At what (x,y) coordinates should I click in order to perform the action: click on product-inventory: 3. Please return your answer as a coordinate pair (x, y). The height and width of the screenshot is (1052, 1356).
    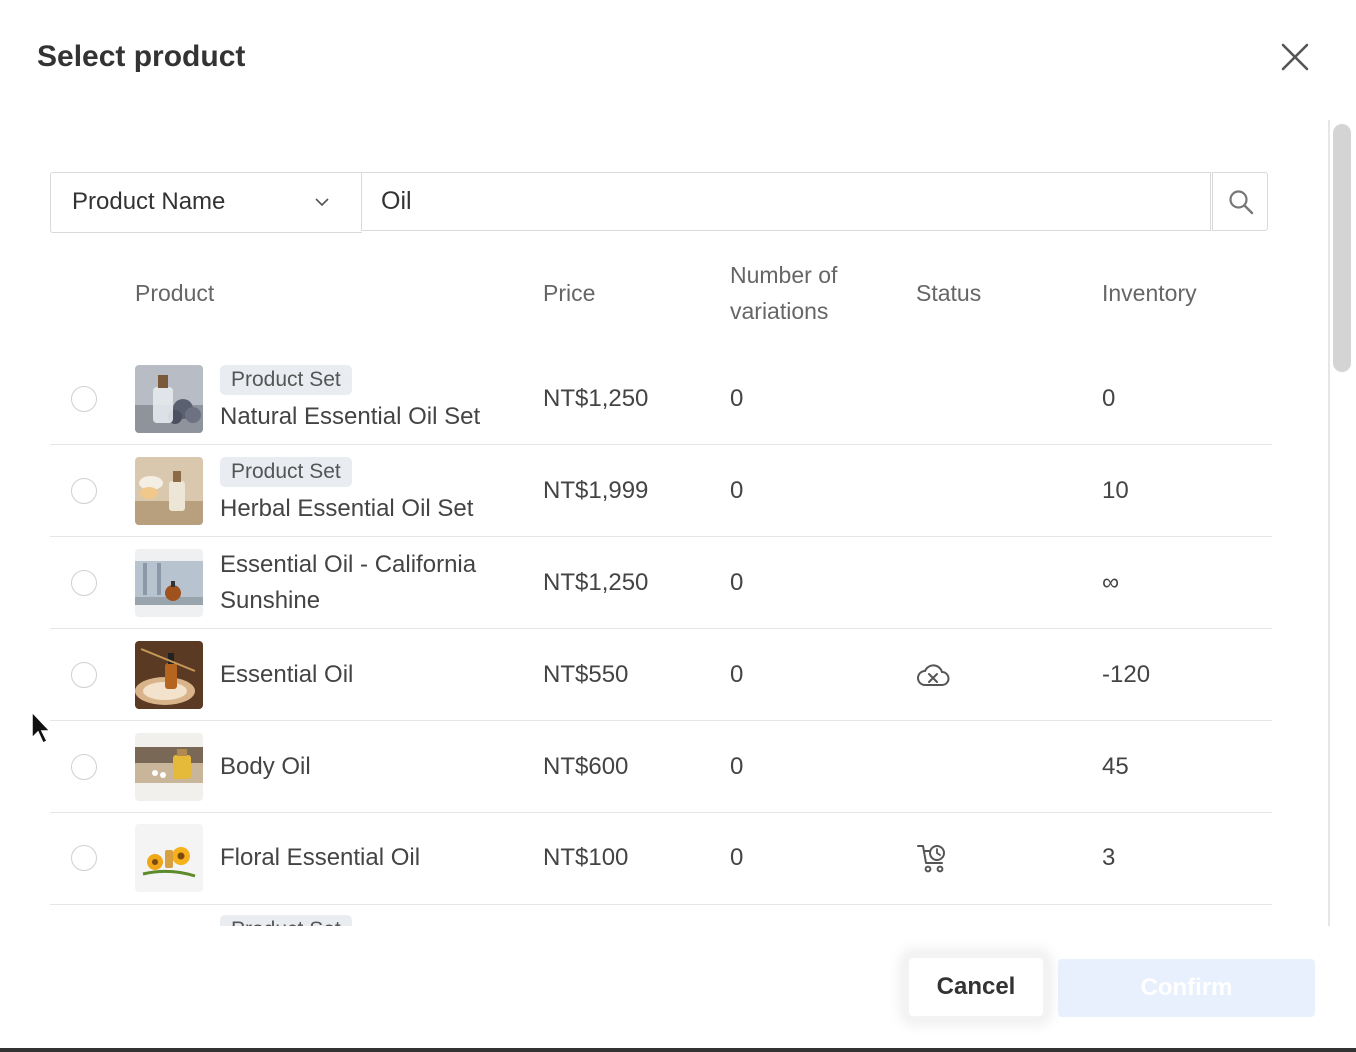
    Looking at the image, I should click on (1109, 857).